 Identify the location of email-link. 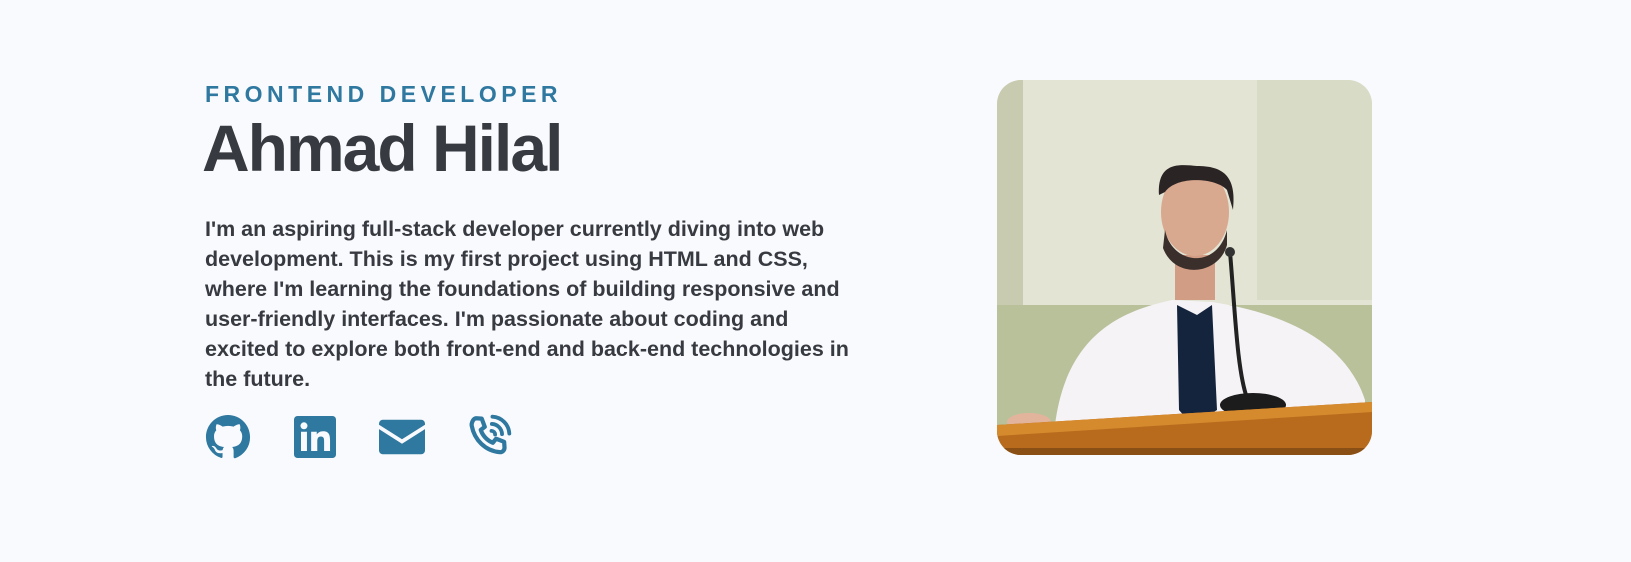
(402, 437).